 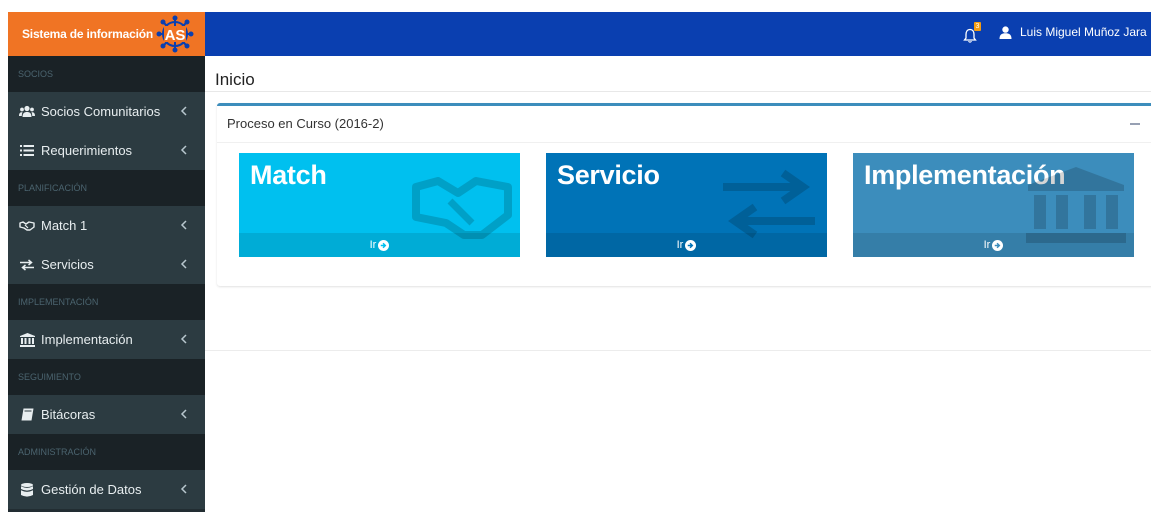 What do you see at coordinates (27, 151) in the screenshot?
I see `list-icon` at bounding box center [27, 151].